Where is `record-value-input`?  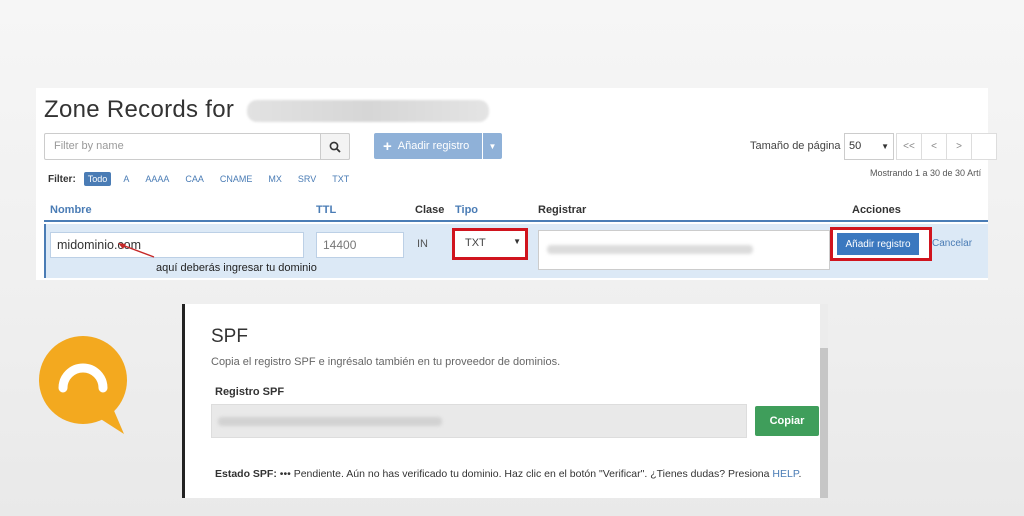
record-value-input is located at coordinates (684, 250).